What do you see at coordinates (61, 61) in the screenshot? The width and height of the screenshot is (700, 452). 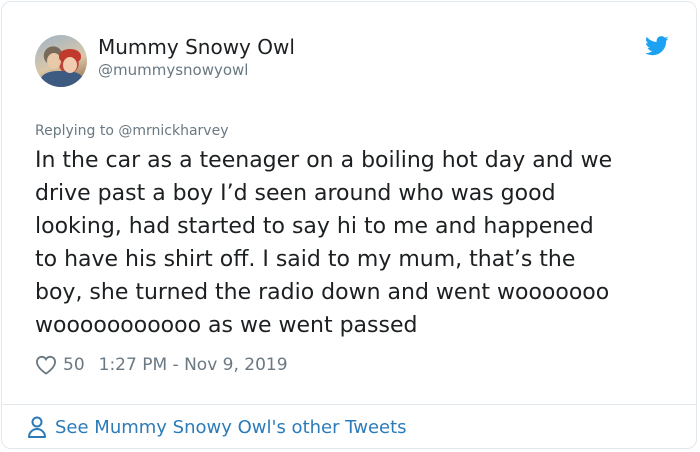 I see `avatar` at bounding box center [61, 61].